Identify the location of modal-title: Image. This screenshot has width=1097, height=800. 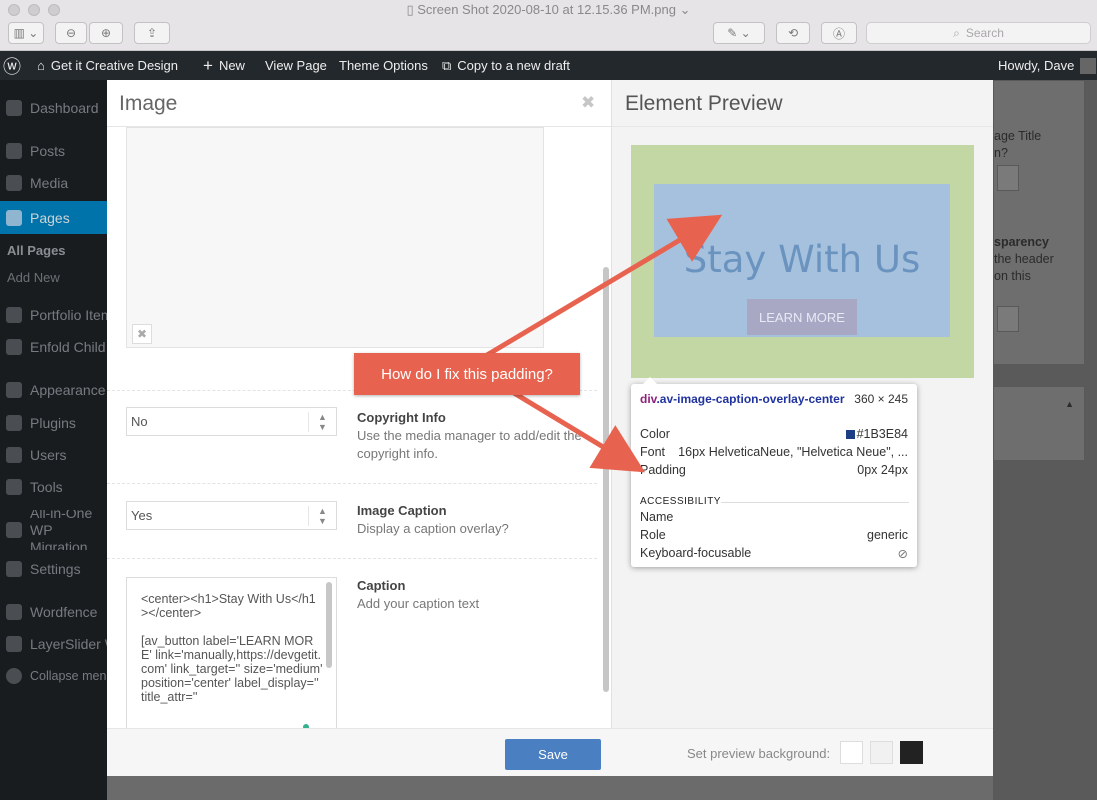
(148, 103).